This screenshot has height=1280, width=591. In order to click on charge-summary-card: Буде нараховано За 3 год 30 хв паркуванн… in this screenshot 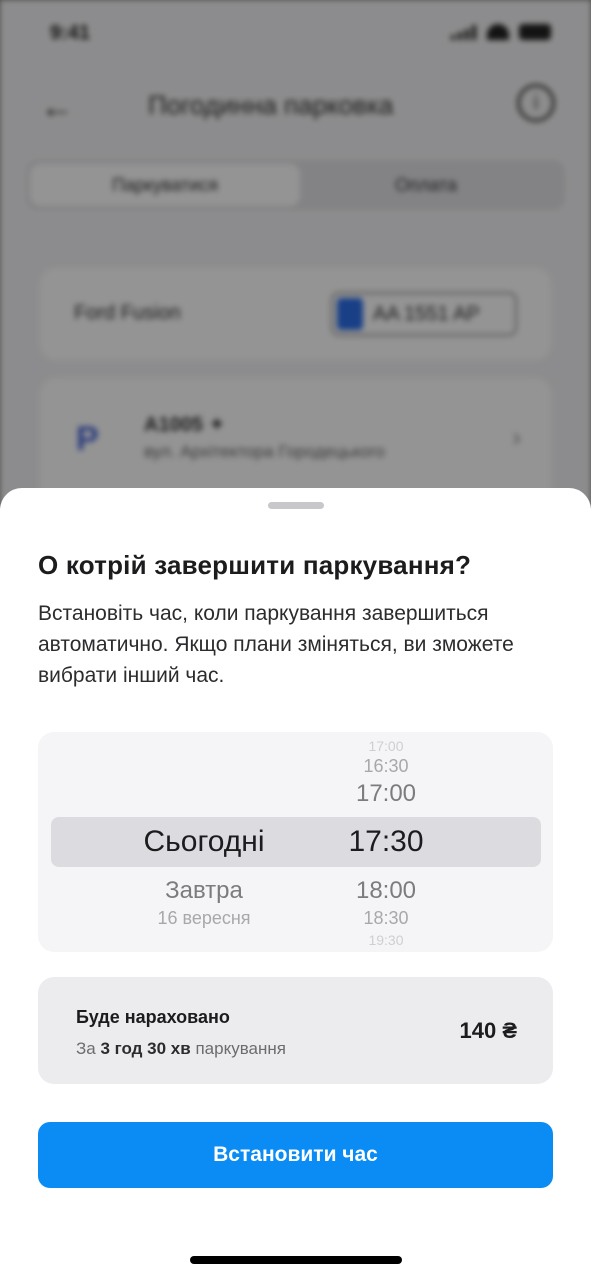, I will do `click(295, 1030)`.